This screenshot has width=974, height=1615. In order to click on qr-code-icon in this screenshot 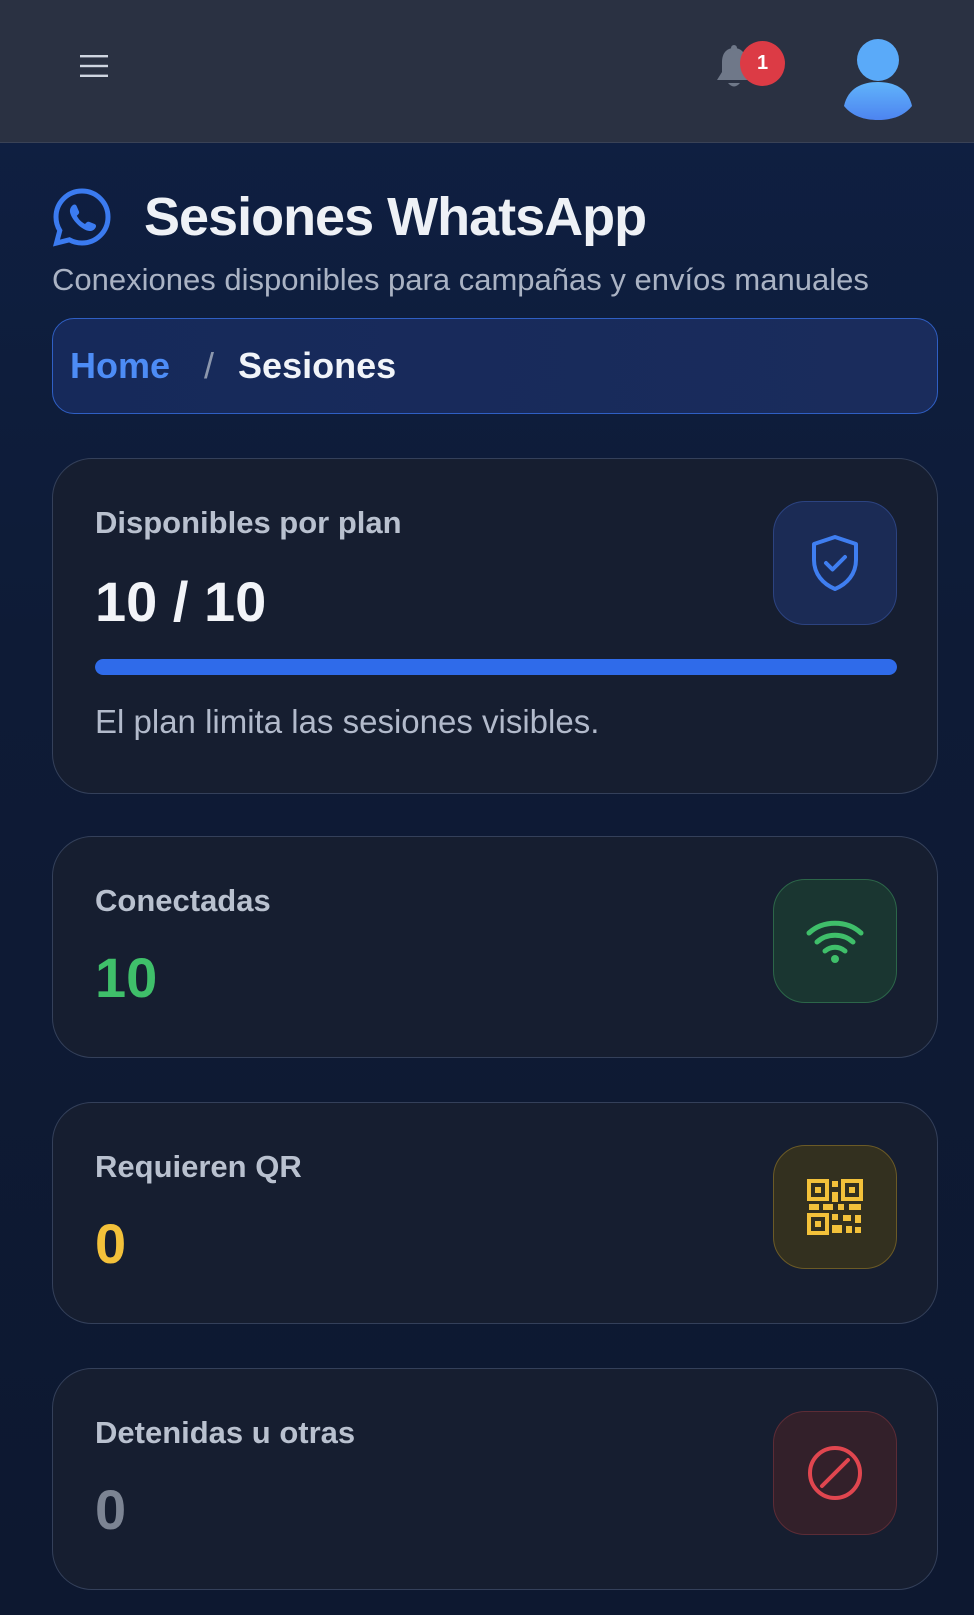, I will do `click(835, 1207)`.